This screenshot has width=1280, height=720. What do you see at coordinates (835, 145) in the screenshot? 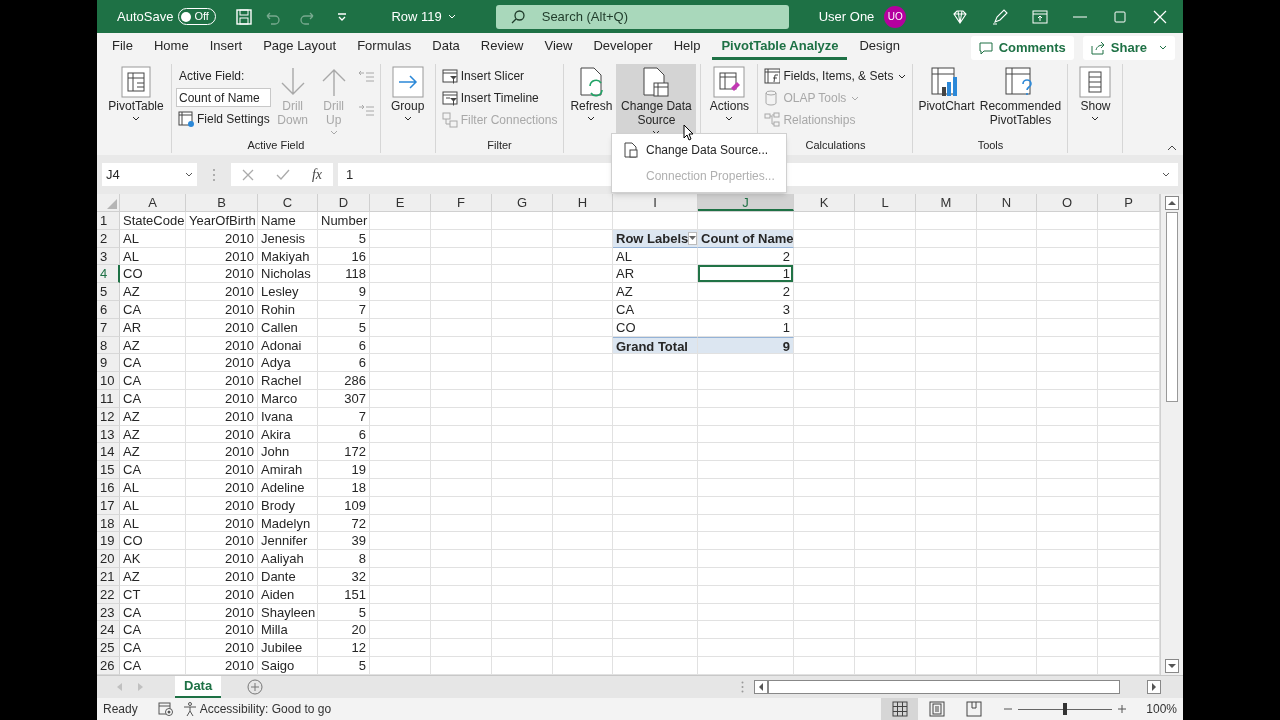
I see `group-label: Calculations` at bounding box center [835, 145].